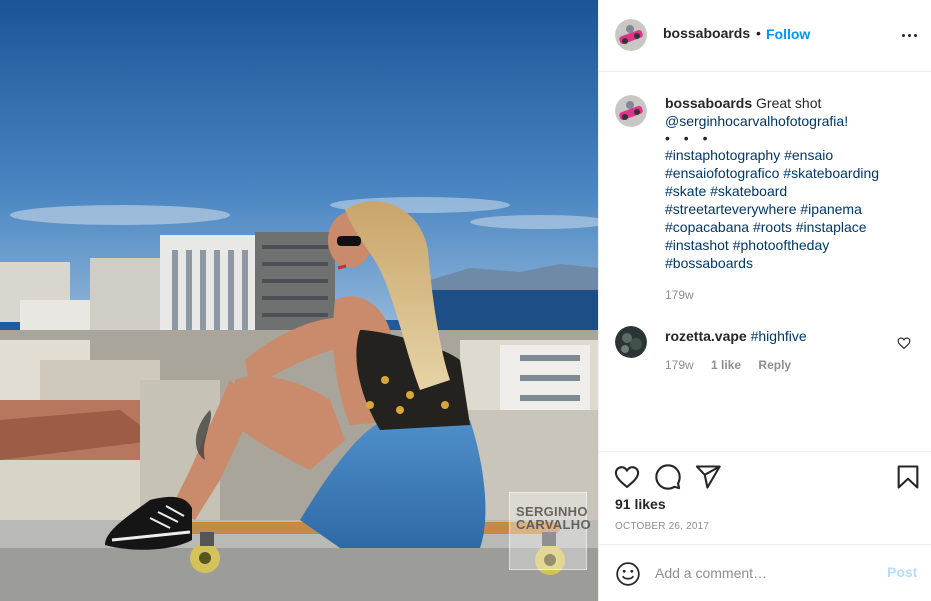 This screenshot has width=931, height=601. I want to click on bookmark-icon, so click(908, 477).